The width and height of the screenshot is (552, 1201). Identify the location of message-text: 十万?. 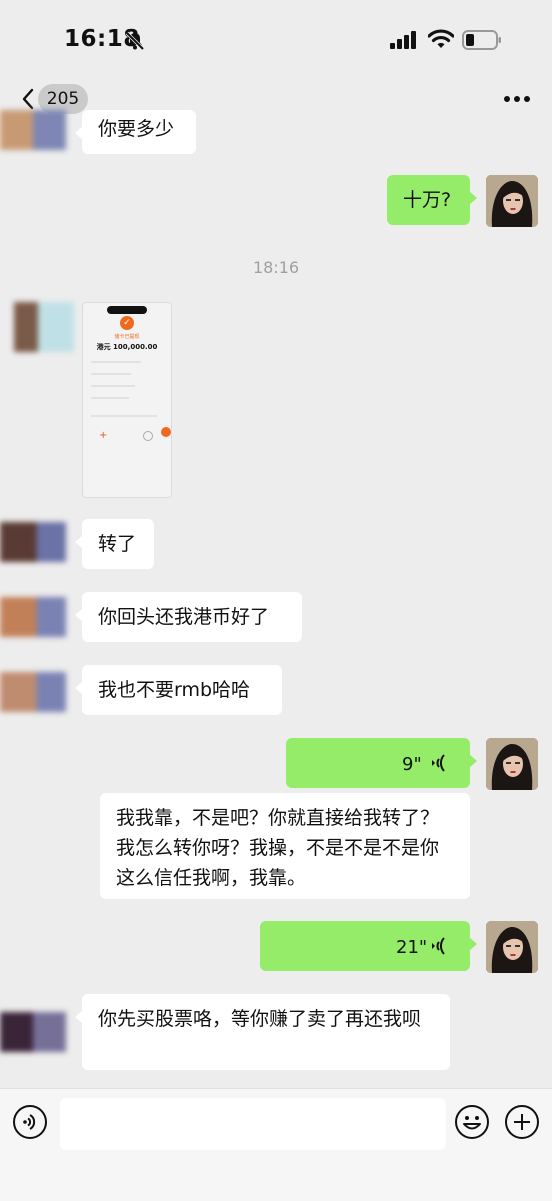
(427, 200).